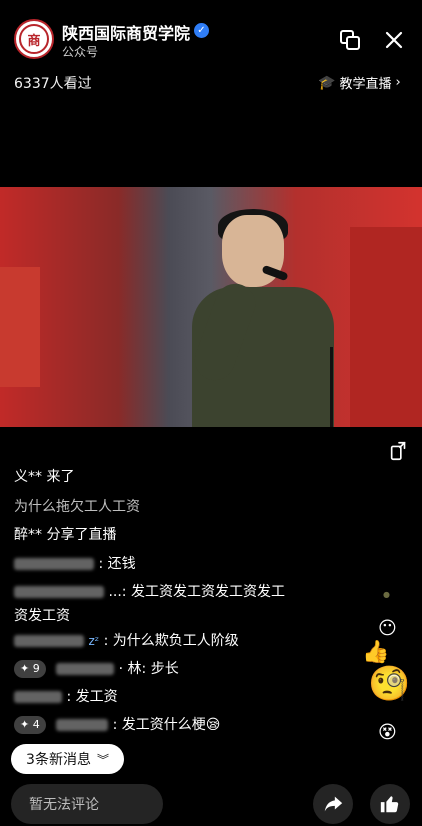 Image resolution: width=422 pixels, height=826 pixels. What do you see at coordinates (80, 52) in the screenshot?
I see `account-type-label: 公众号` at bounding box center [80, 52].